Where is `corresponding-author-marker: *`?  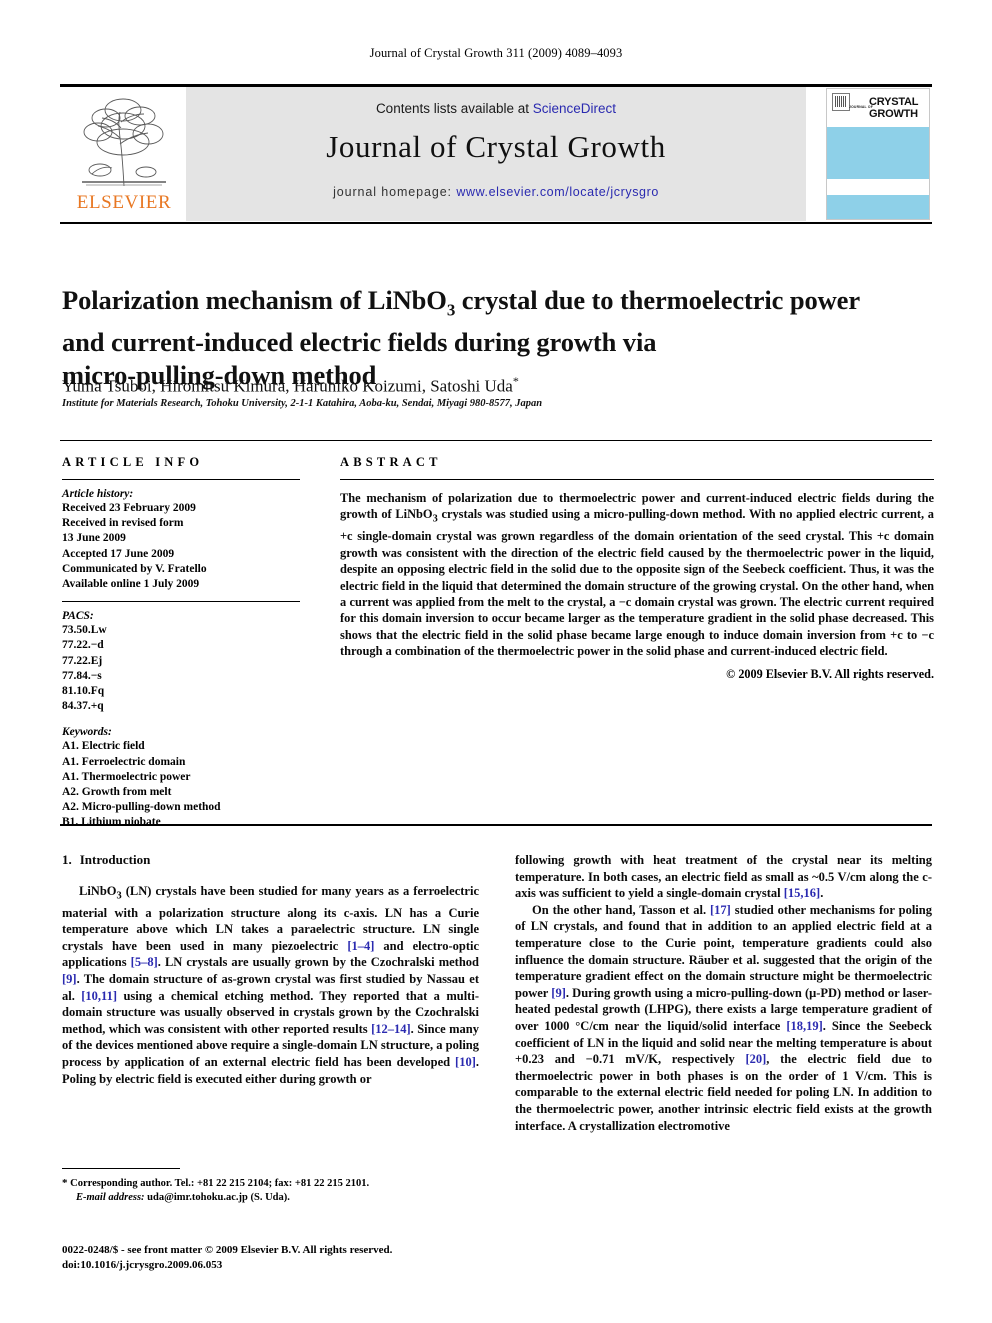
corresponding-author-marker: * is located at coordinates (515, 381).